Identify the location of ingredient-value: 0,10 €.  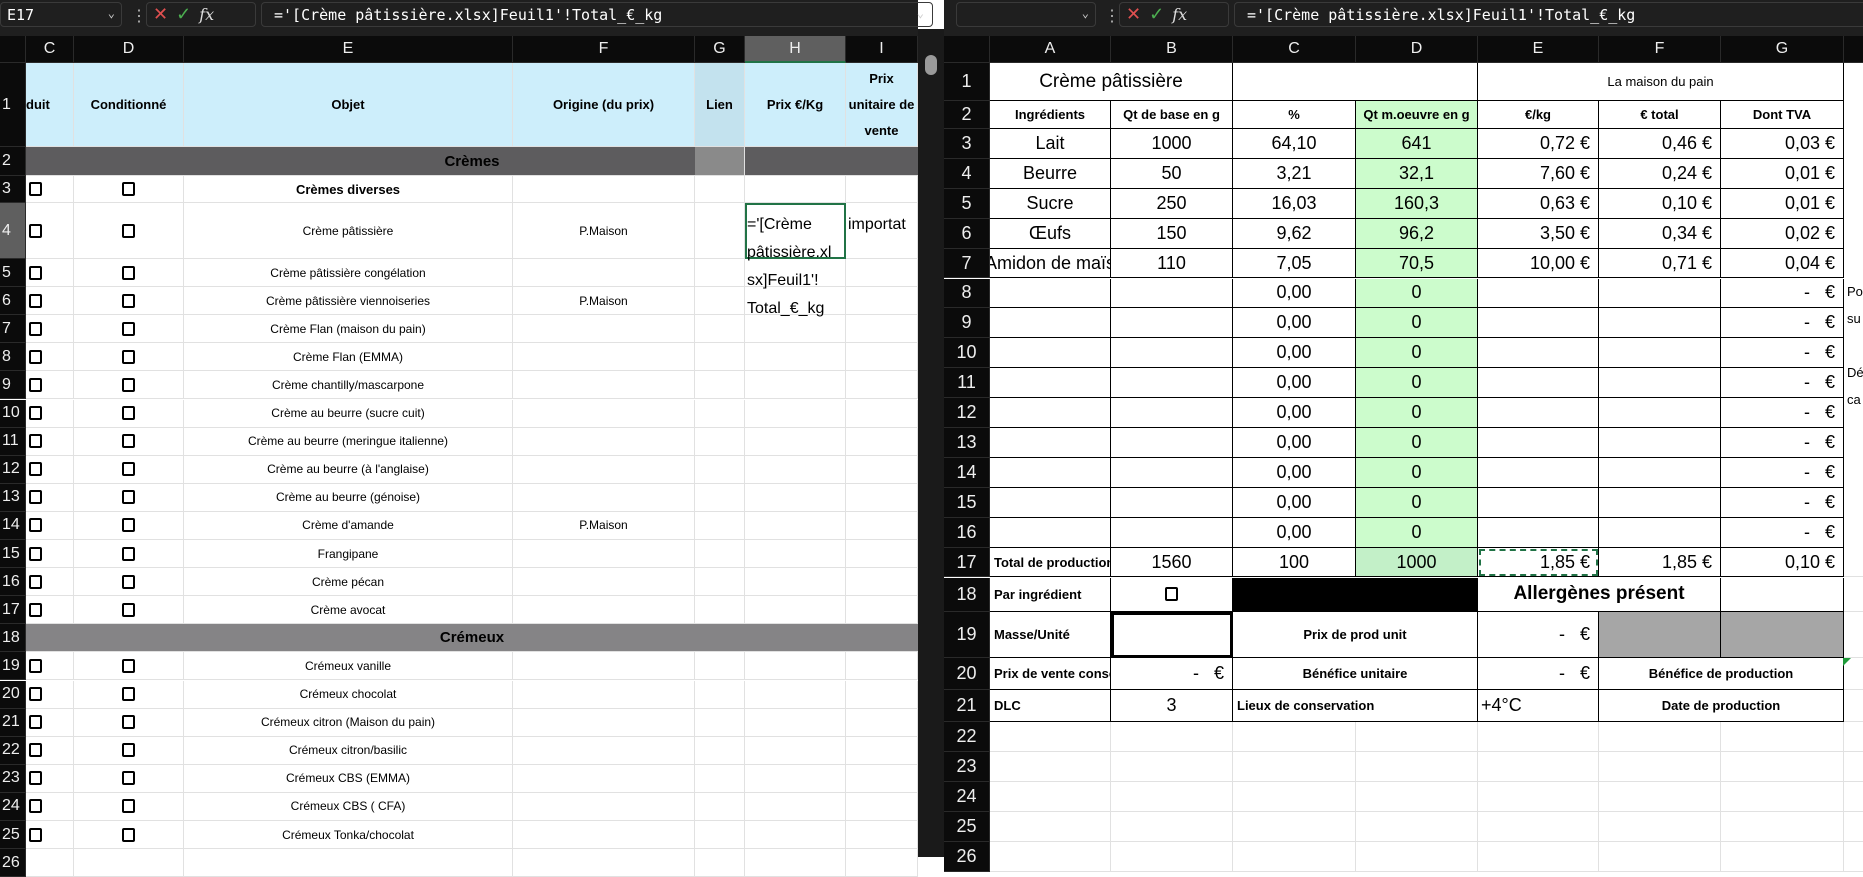
(1660, 203).